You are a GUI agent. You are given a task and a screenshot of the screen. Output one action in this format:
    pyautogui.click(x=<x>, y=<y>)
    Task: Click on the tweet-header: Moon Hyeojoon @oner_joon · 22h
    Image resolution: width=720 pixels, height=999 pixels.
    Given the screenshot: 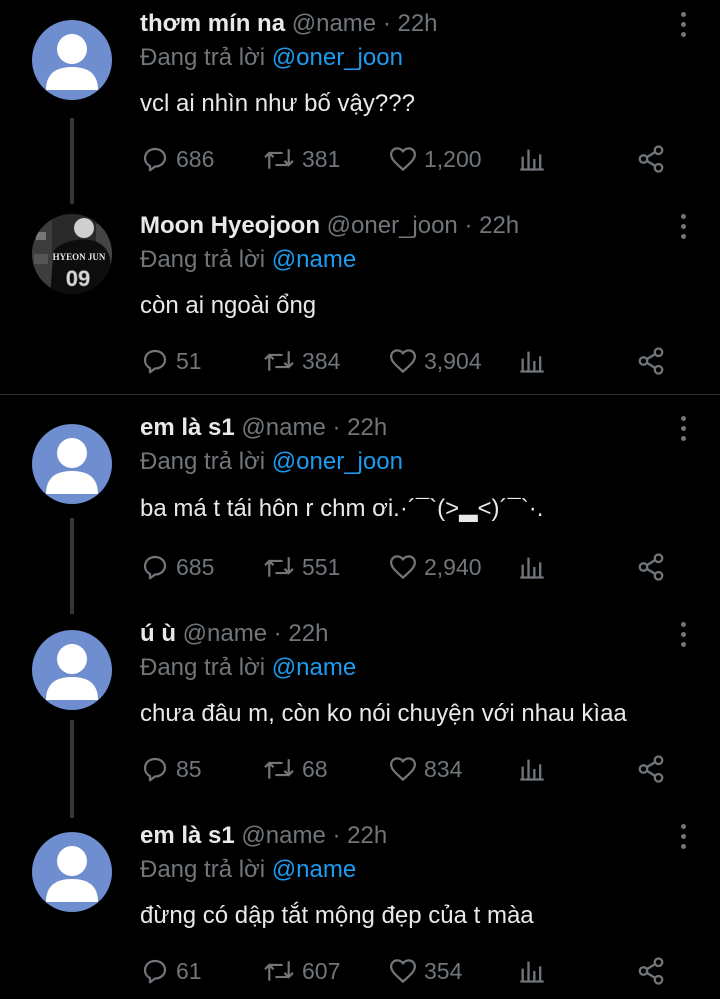 What is the action you would take?
    pyautogui.click(x=329, y=226)
    